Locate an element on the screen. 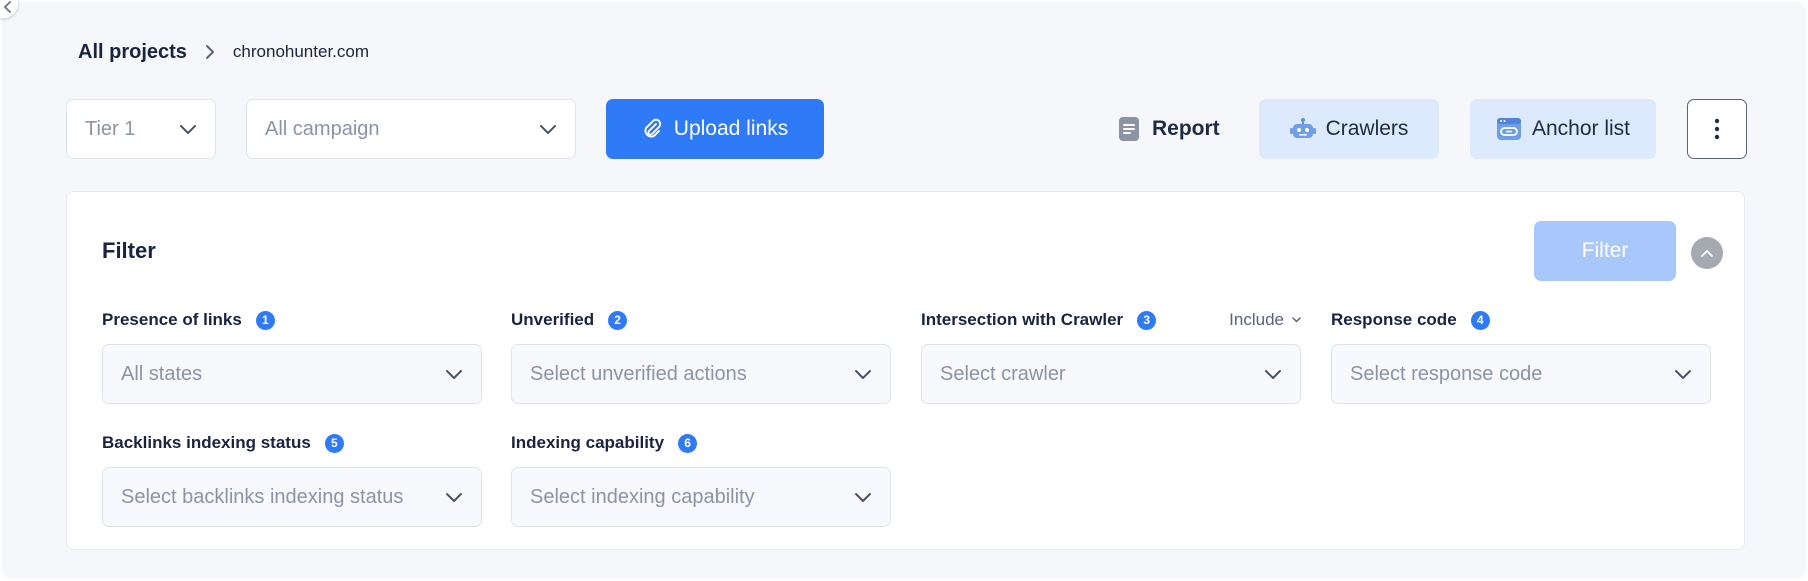 The height and width of the screenshot is (581, 1808). presence-of-links-label: Presence of links is located at coordinates (172, 319).